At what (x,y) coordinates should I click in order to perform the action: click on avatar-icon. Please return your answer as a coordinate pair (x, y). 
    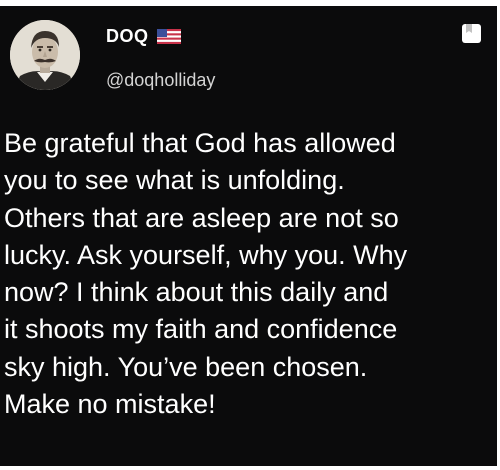
    Looking at the image, I should click on (45, 55).